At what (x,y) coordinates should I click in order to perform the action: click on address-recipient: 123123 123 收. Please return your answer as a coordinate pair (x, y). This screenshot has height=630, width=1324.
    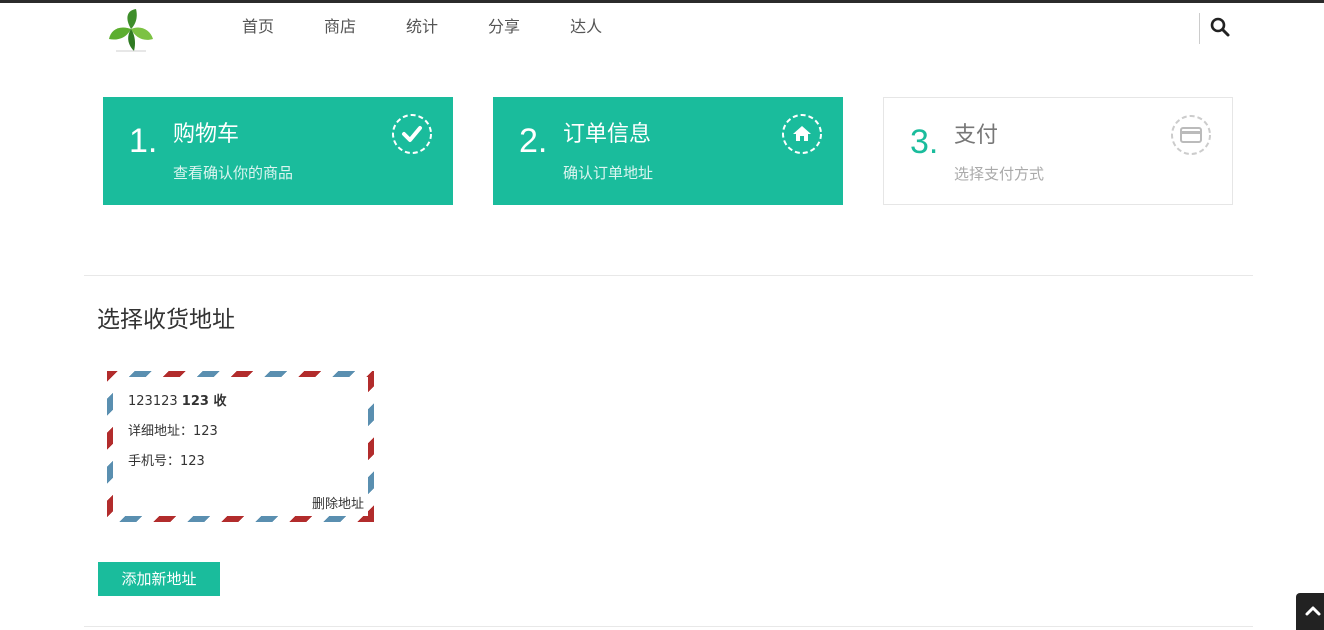
    Looking at the image, I should click on (177, 402).